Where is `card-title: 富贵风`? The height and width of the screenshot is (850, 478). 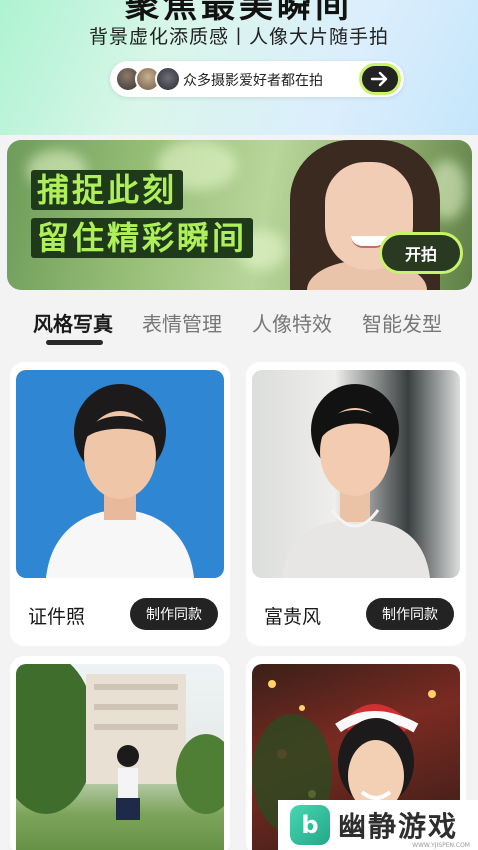 card-title: 富贵风 is located at coordinates (293, 617).